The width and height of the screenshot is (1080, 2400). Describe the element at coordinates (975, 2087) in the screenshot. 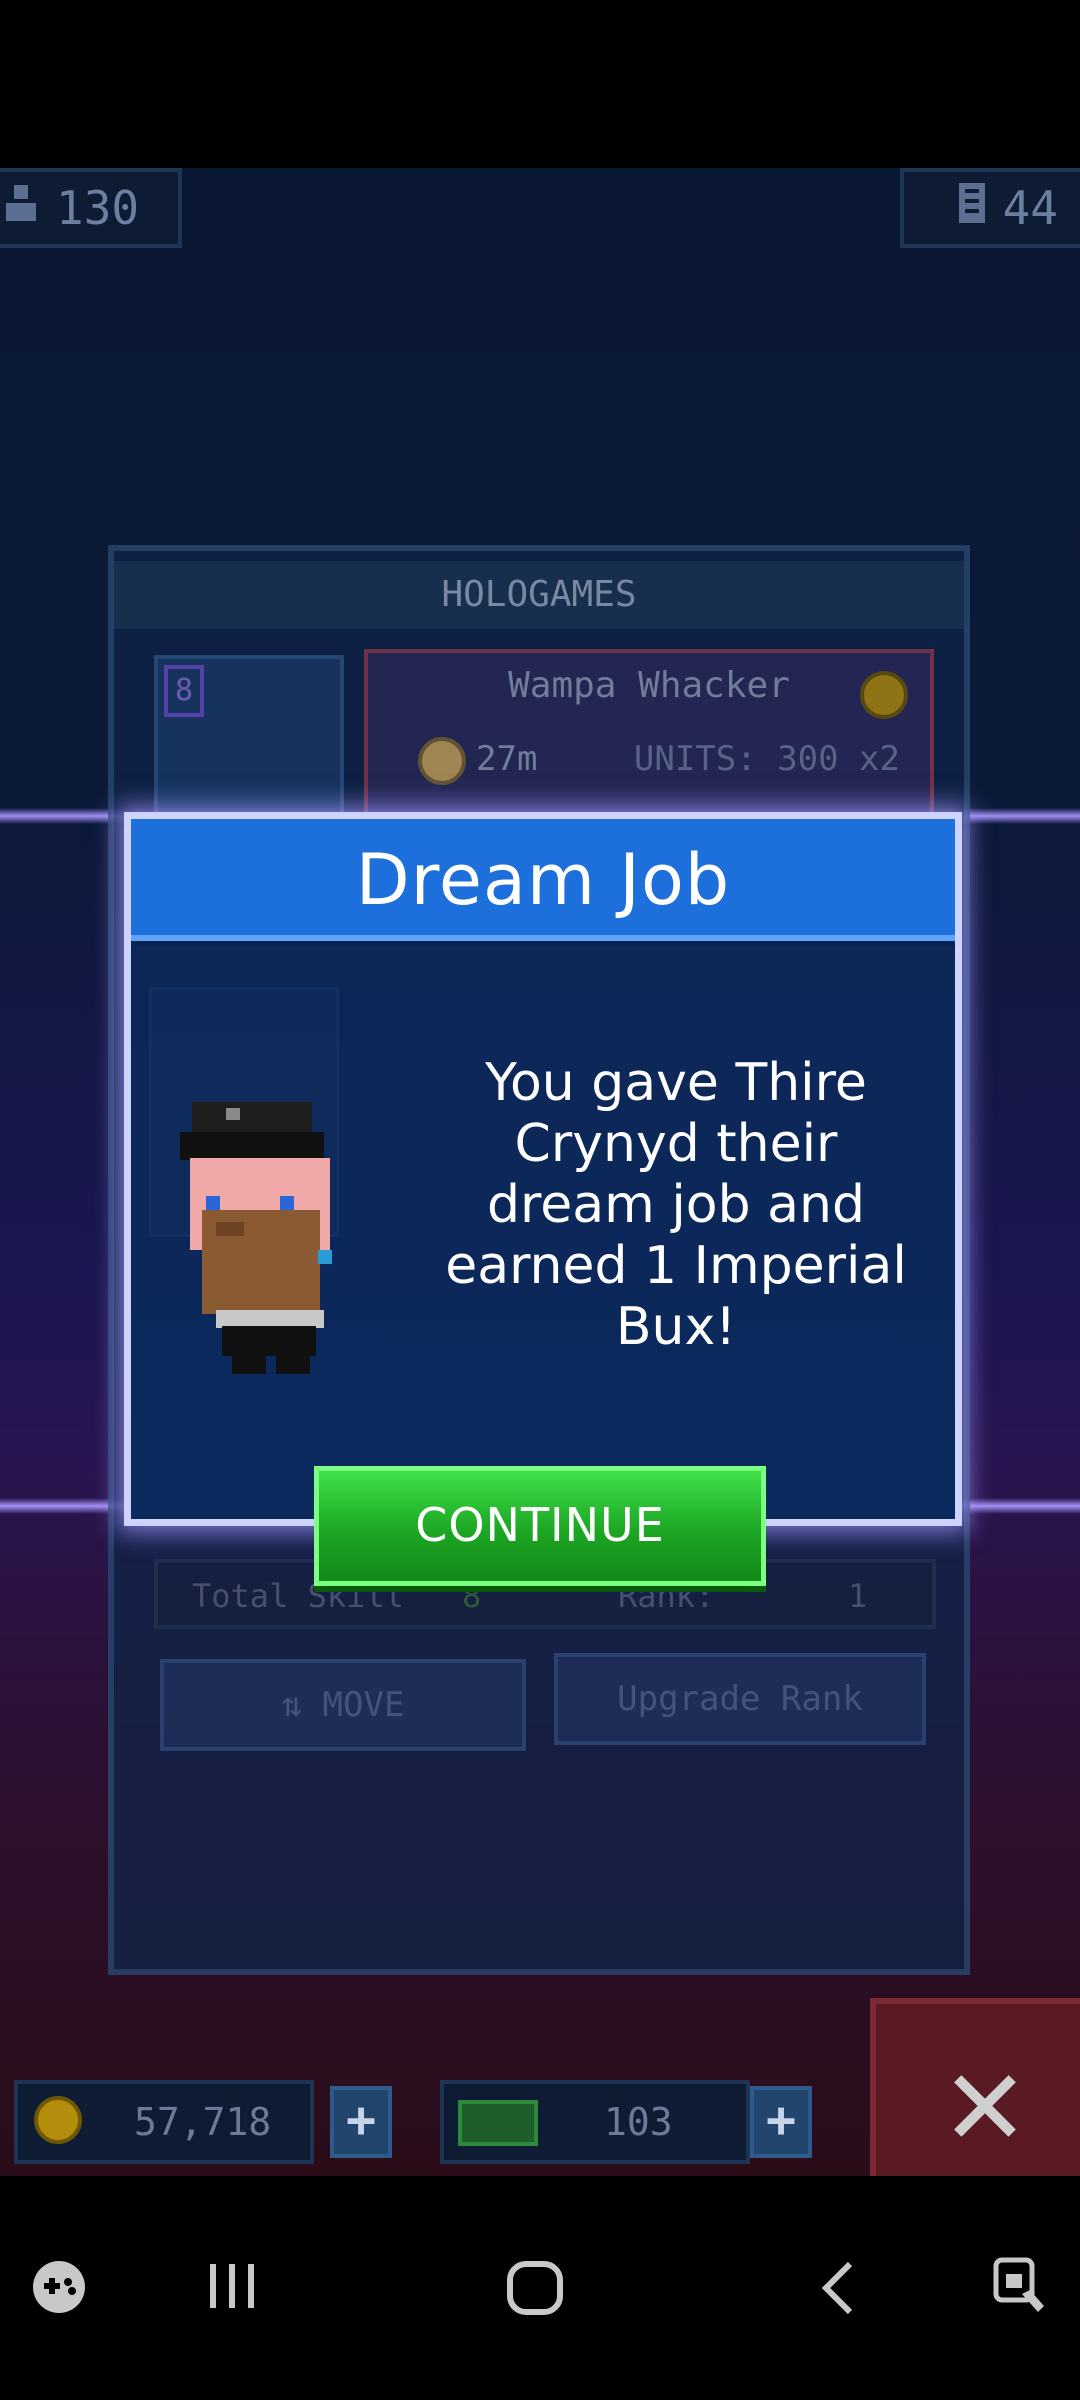

I see `close-icon: ✕` at that location.